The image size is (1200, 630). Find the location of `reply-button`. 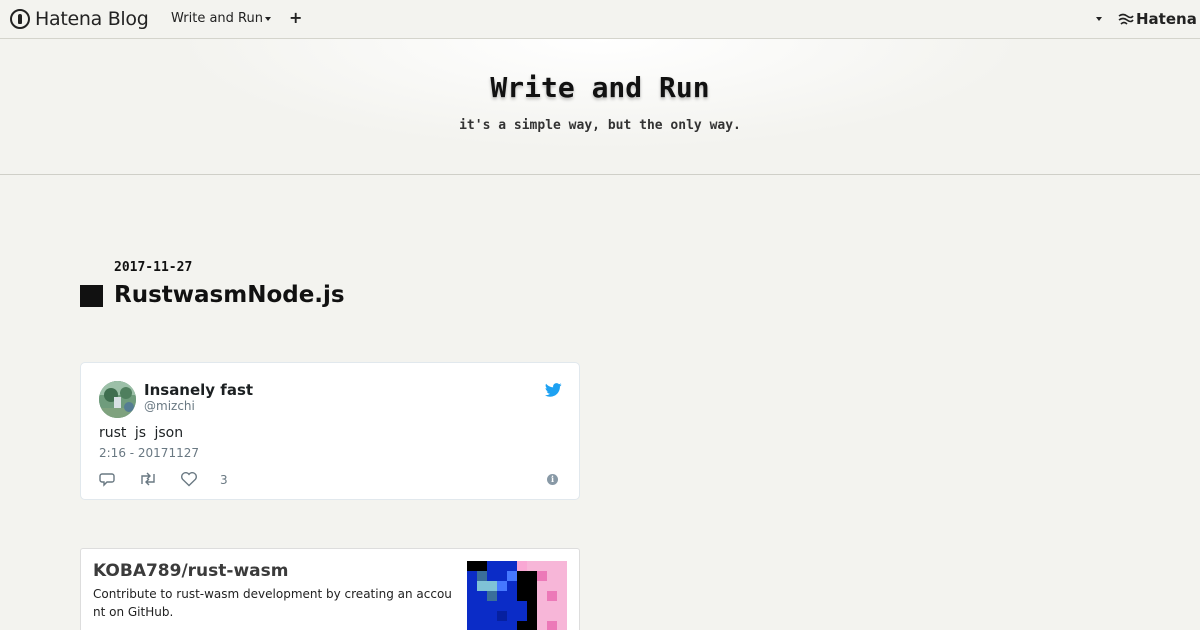

reply-button is located at coordinates (107, 479).